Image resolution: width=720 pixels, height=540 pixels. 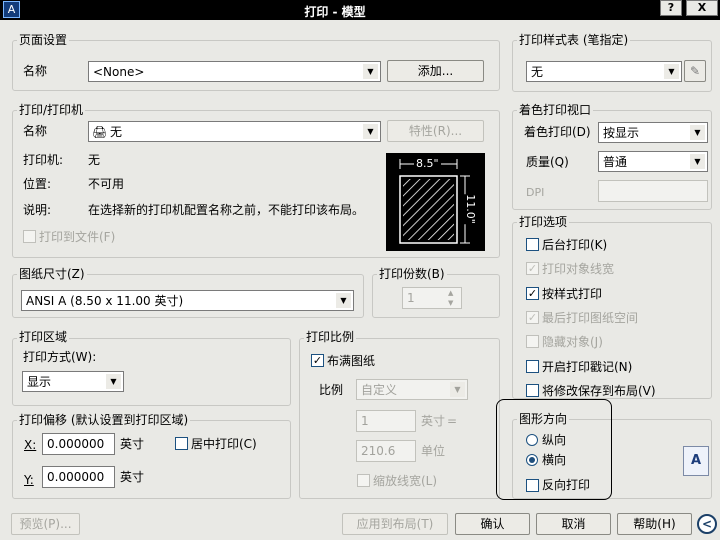 What do you see at coordinates (224, 444) in the screenshot?
I see `center-plot-label: 居中打印(C)` at bounding box center [224, 444].